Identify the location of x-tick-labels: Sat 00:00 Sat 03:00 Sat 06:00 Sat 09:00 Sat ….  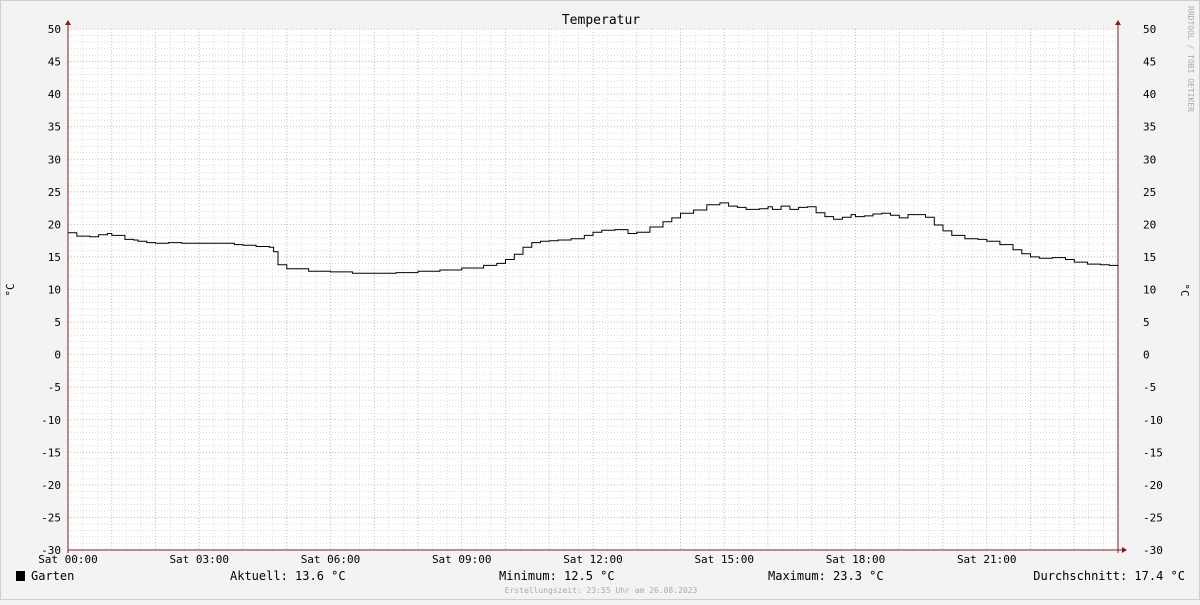
(527, 559).